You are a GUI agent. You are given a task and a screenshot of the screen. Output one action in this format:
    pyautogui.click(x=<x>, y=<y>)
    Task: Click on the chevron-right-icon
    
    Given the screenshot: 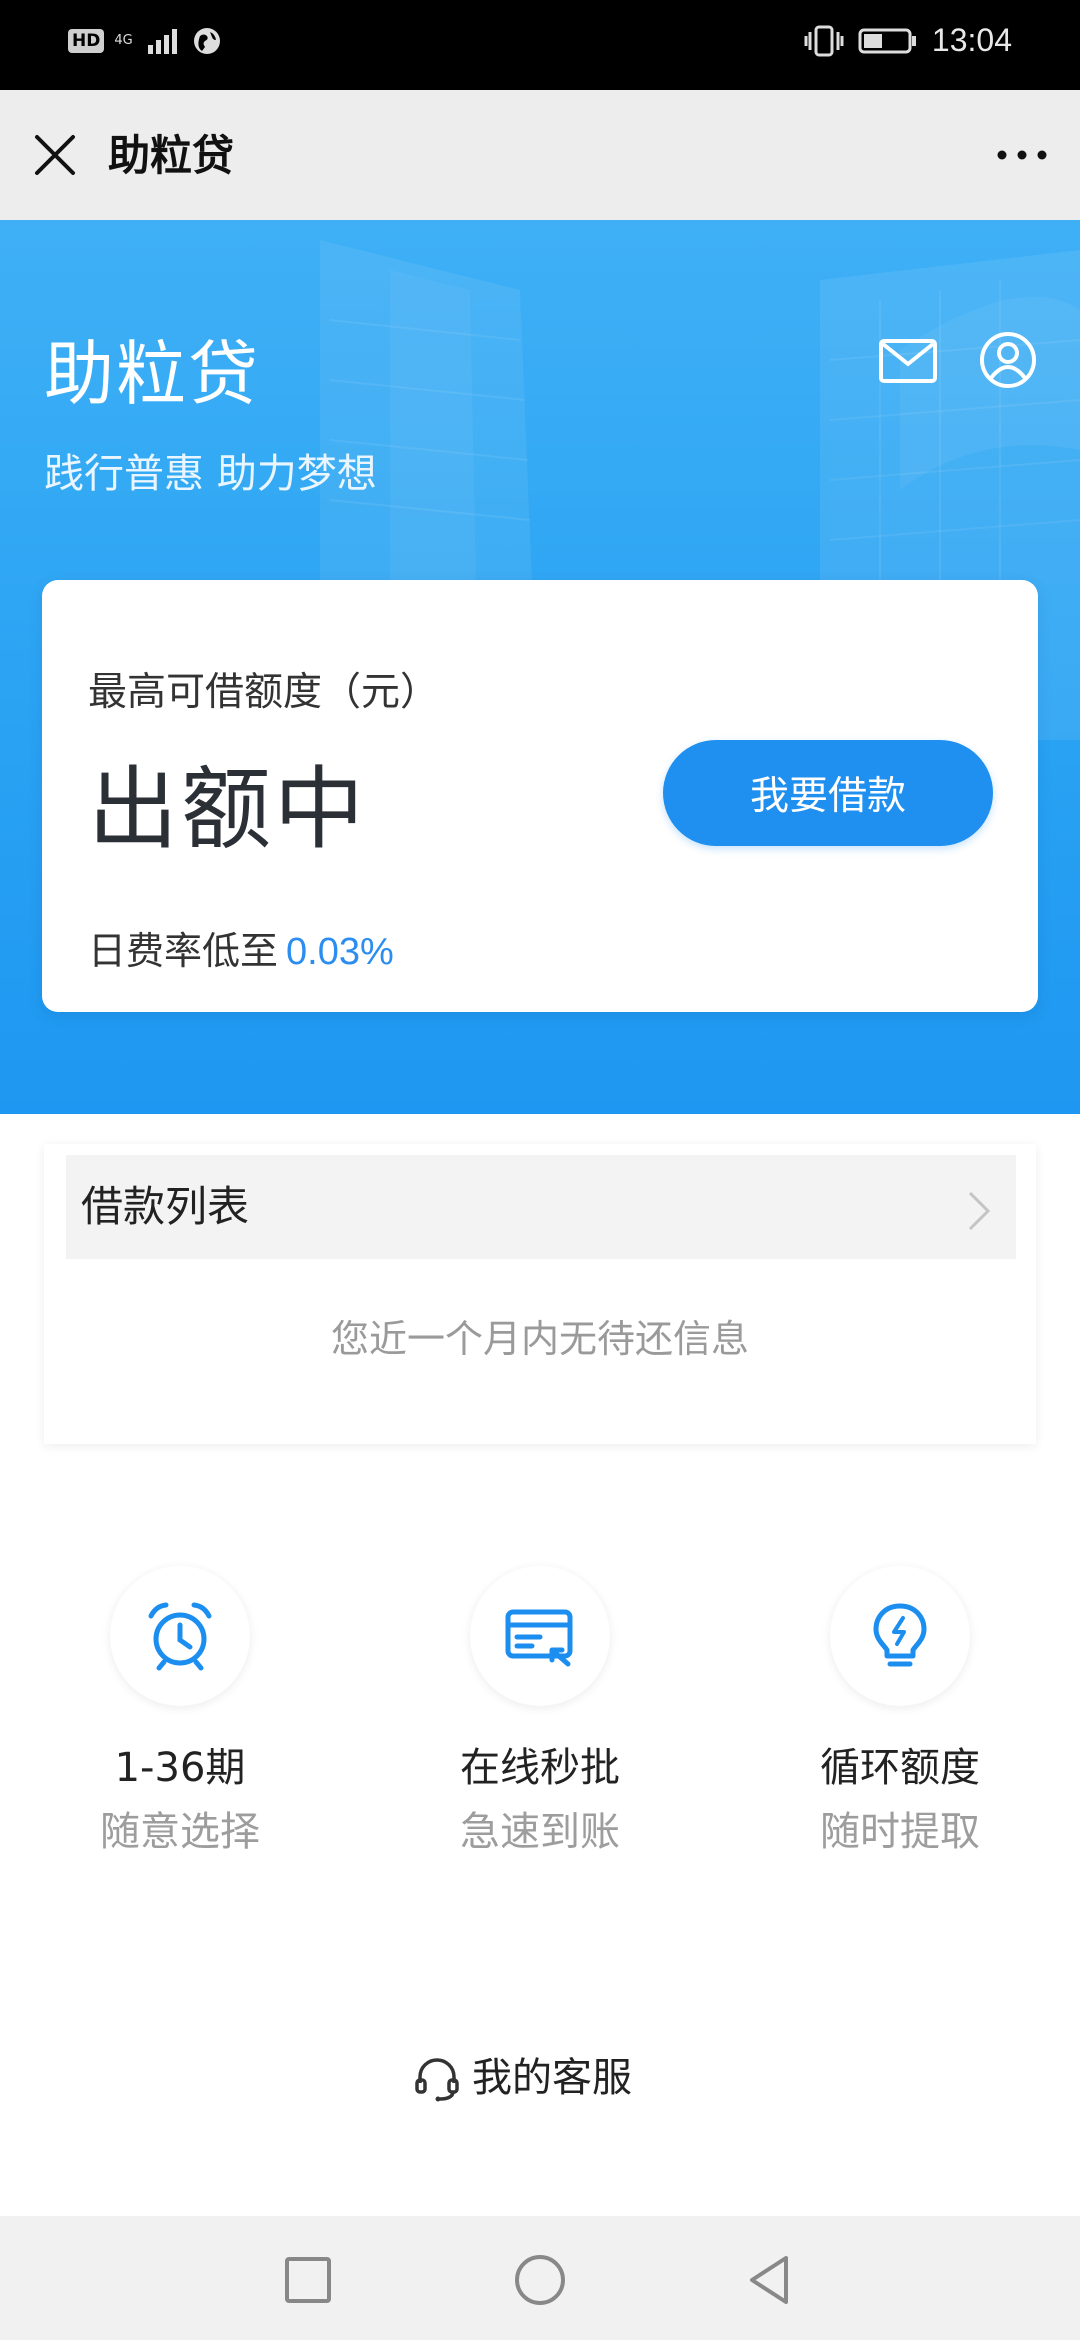 What is the action you would take?
    pyautogui.click(x=979, y=1211)
    